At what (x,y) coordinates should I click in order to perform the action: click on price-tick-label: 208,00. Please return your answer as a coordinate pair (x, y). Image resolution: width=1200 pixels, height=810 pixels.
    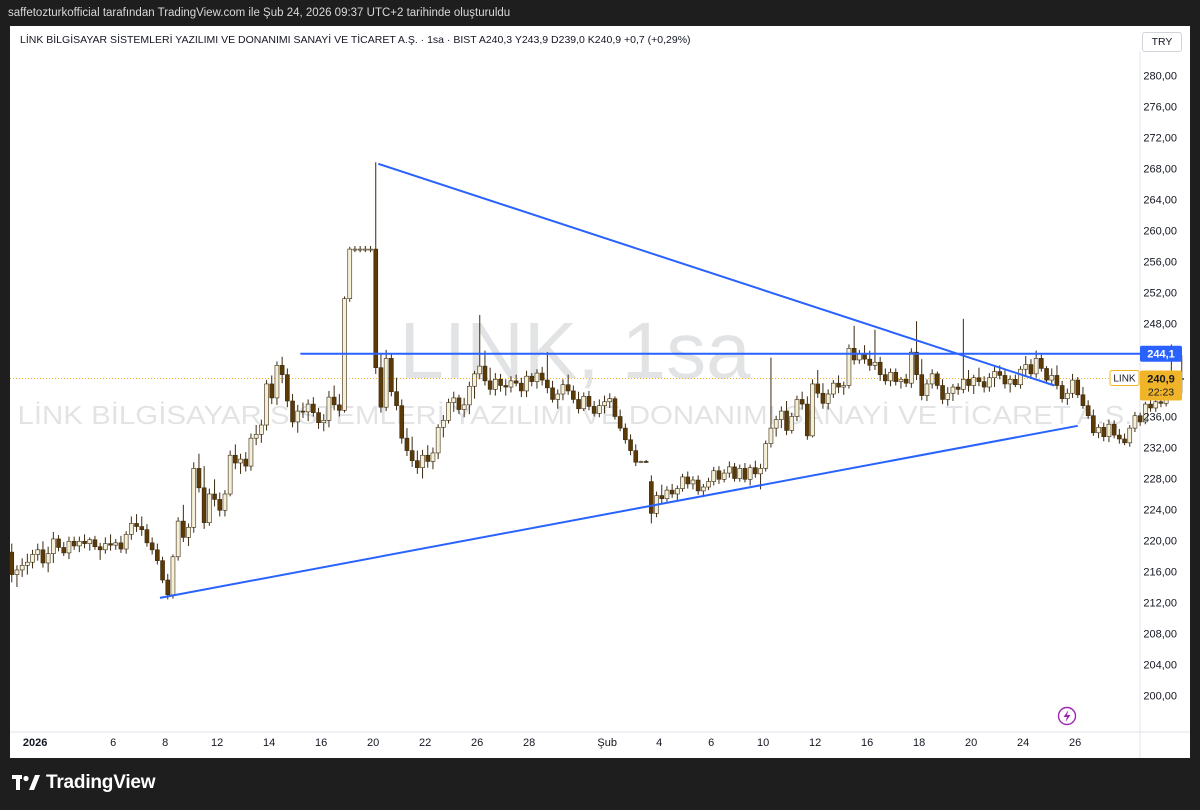
    Looking at the image, I should click on (1160, 635).